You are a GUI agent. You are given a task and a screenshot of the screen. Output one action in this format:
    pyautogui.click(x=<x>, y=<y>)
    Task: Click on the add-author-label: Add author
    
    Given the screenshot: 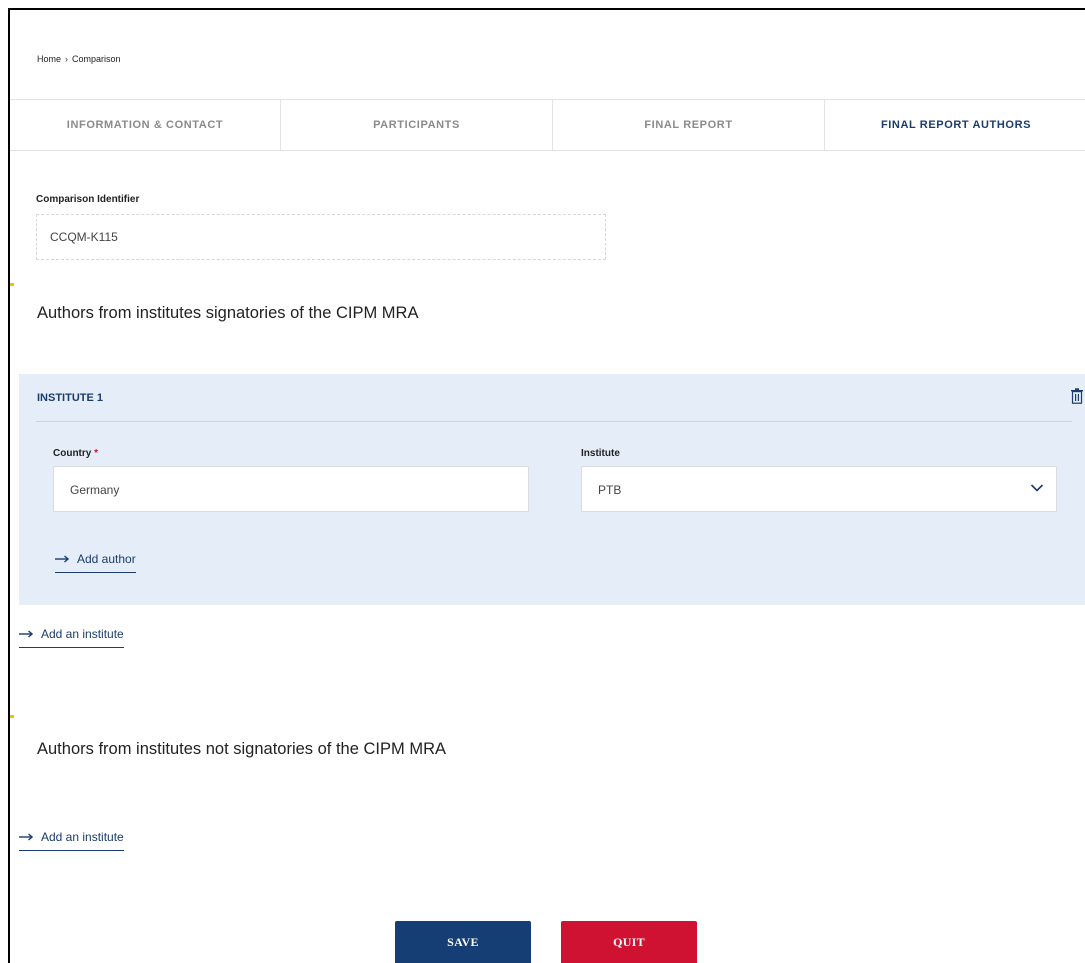 What is the action you would take?
    pyautogui.click(x=106, y=559)
    